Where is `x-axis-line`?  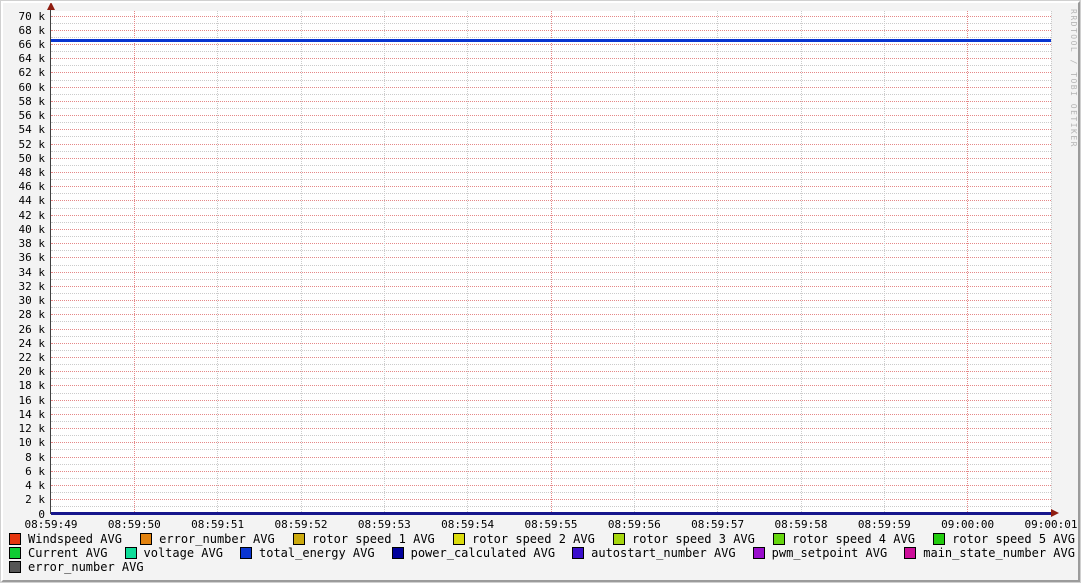 x-axis-line is located at coordinates (551, 513).